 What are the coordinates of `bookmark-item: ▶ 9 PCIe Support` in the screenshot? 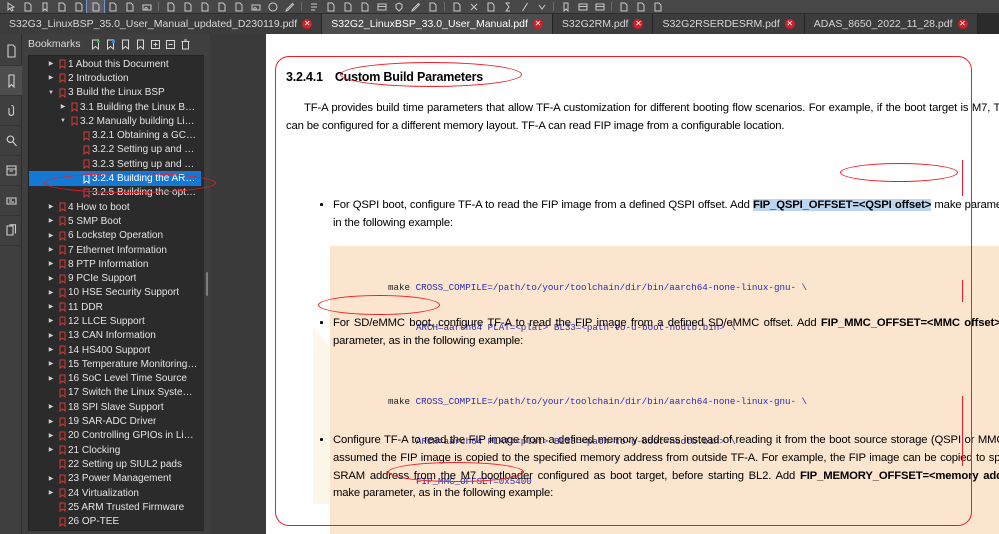 It's located at (115, 278).